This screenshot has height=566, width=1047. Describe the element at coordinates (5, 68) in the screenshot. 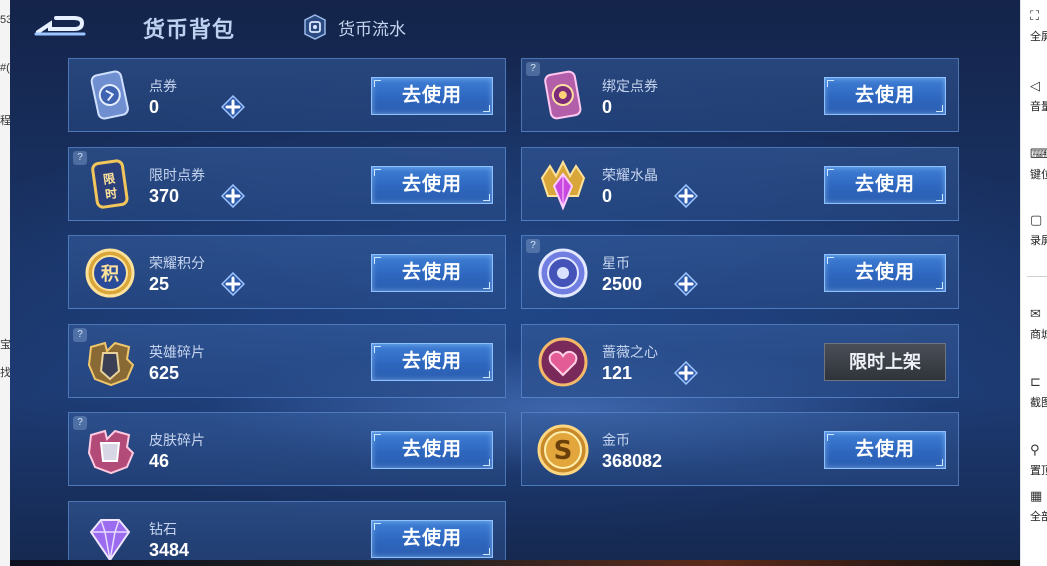

I see `strip-text: #(` at that location.